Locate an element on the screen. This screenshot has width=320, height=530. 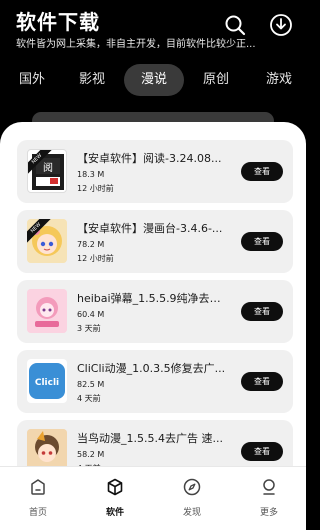
pink-anime-icon is located at coordinates (47, 311).